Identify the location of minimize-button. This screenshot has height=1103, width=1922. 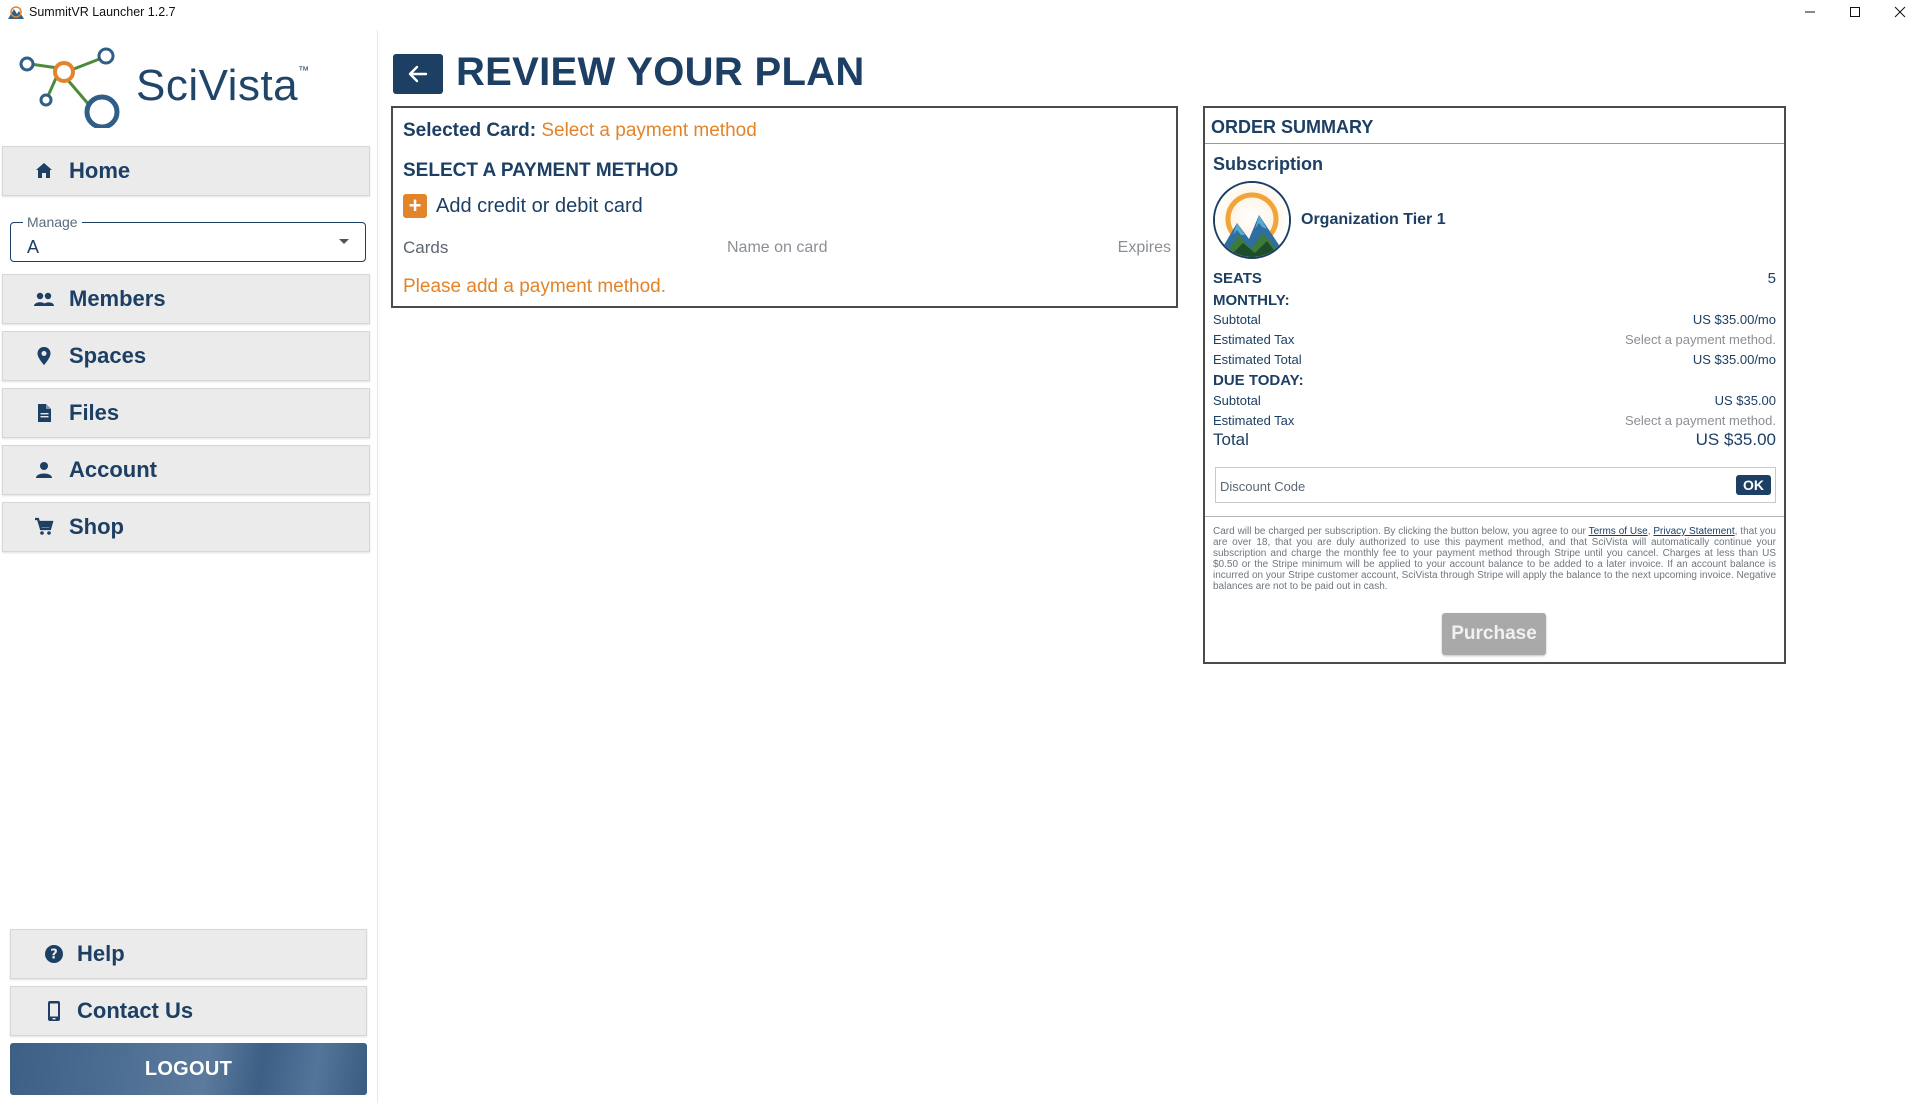
(1809, 12).